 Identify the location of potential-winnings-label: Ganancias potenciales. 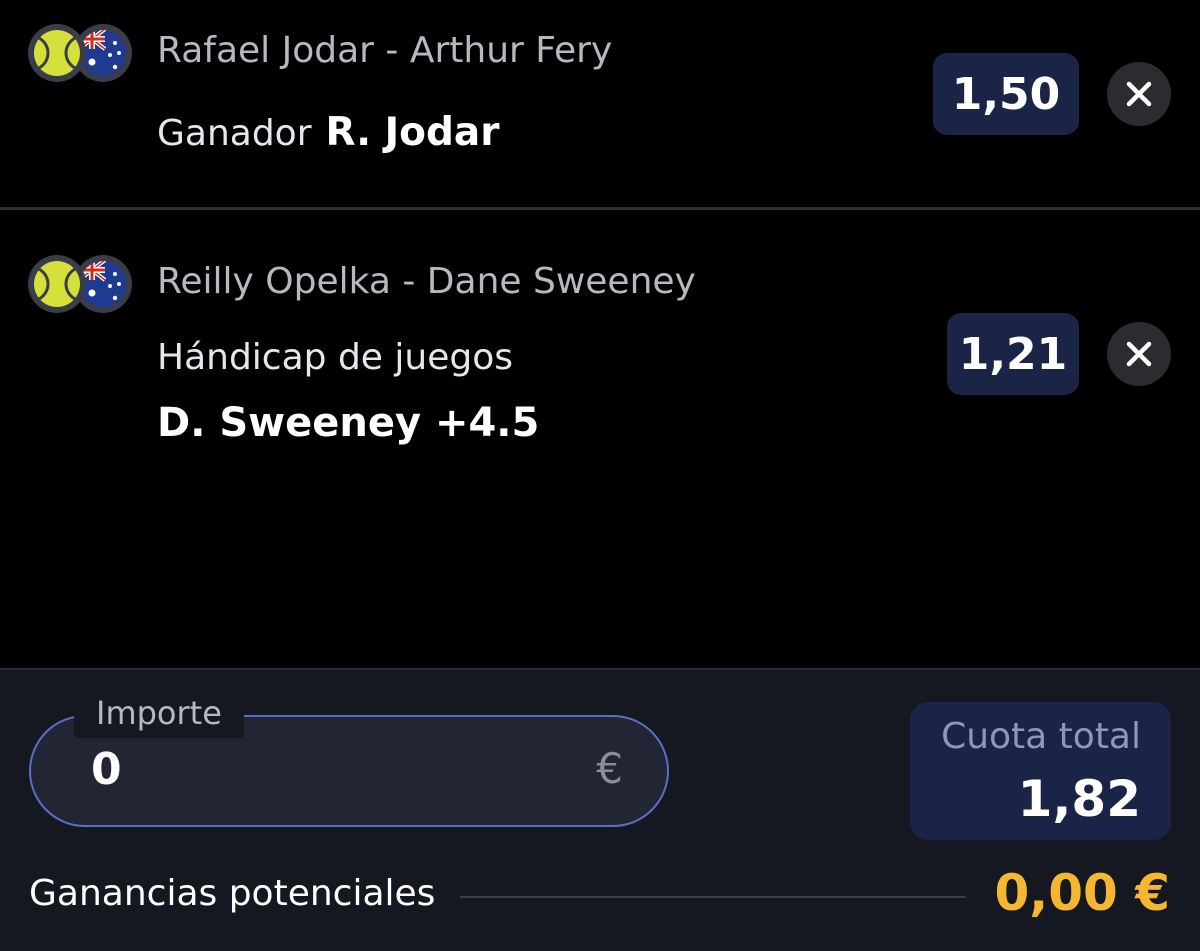
(232, 893).